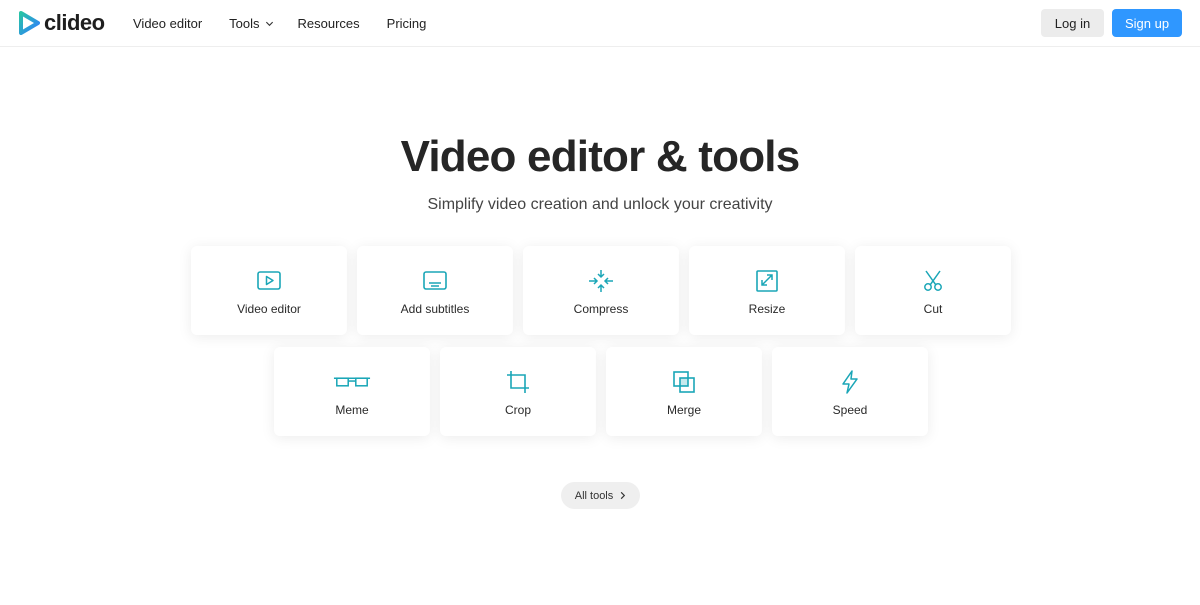  Describe the element at coordinates (850, 382) in the screenshot. I see `lightning-icon` at that location.